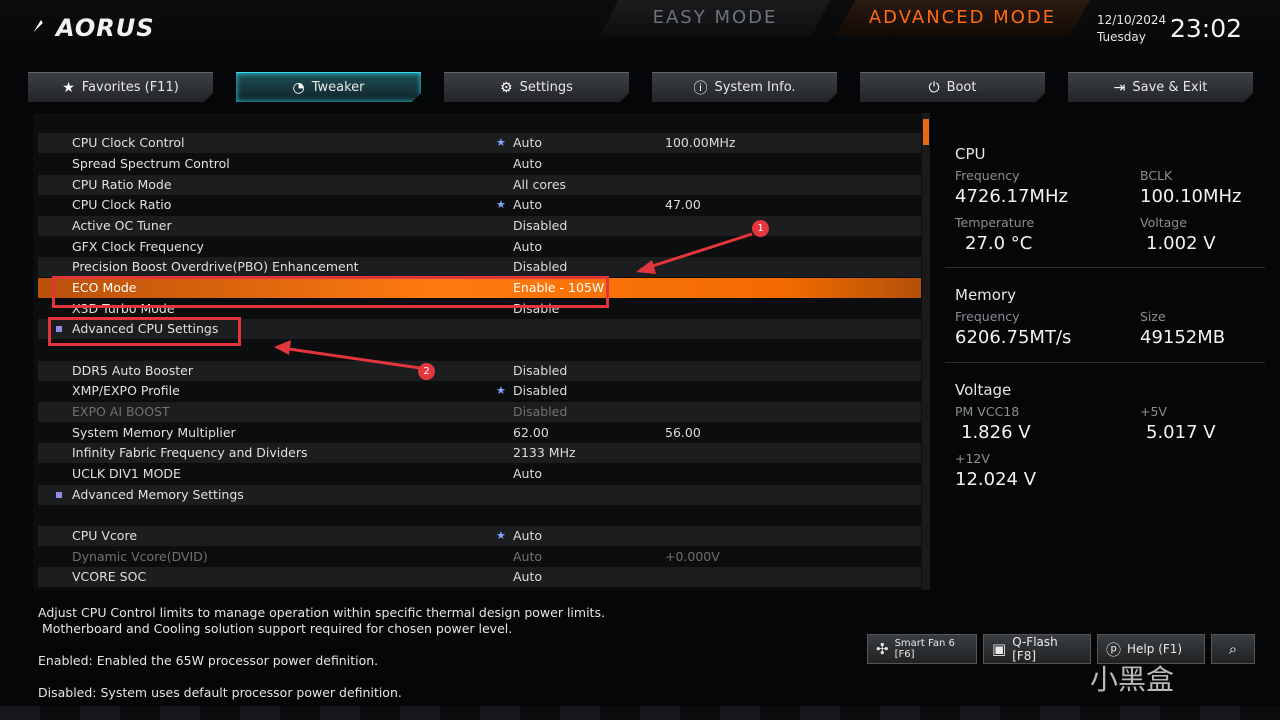 This screenshot has width=1280, height=720. I want to click on button-label: Q-Flash [F8], so click(1035, 649).